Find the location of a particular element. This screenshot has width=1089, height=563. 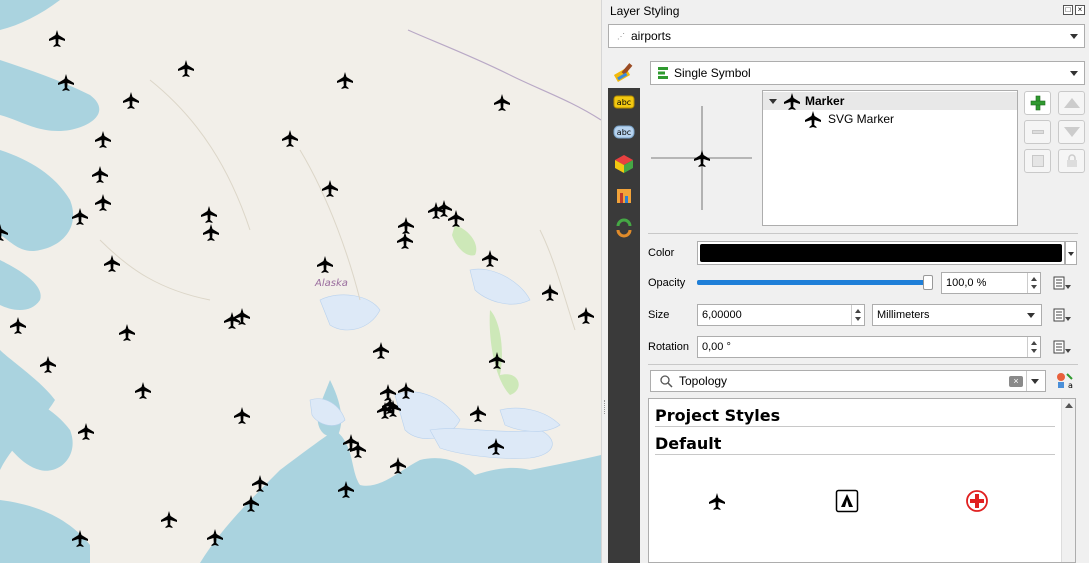

diagrams-tab-icon is located at coordinates (624, 196).